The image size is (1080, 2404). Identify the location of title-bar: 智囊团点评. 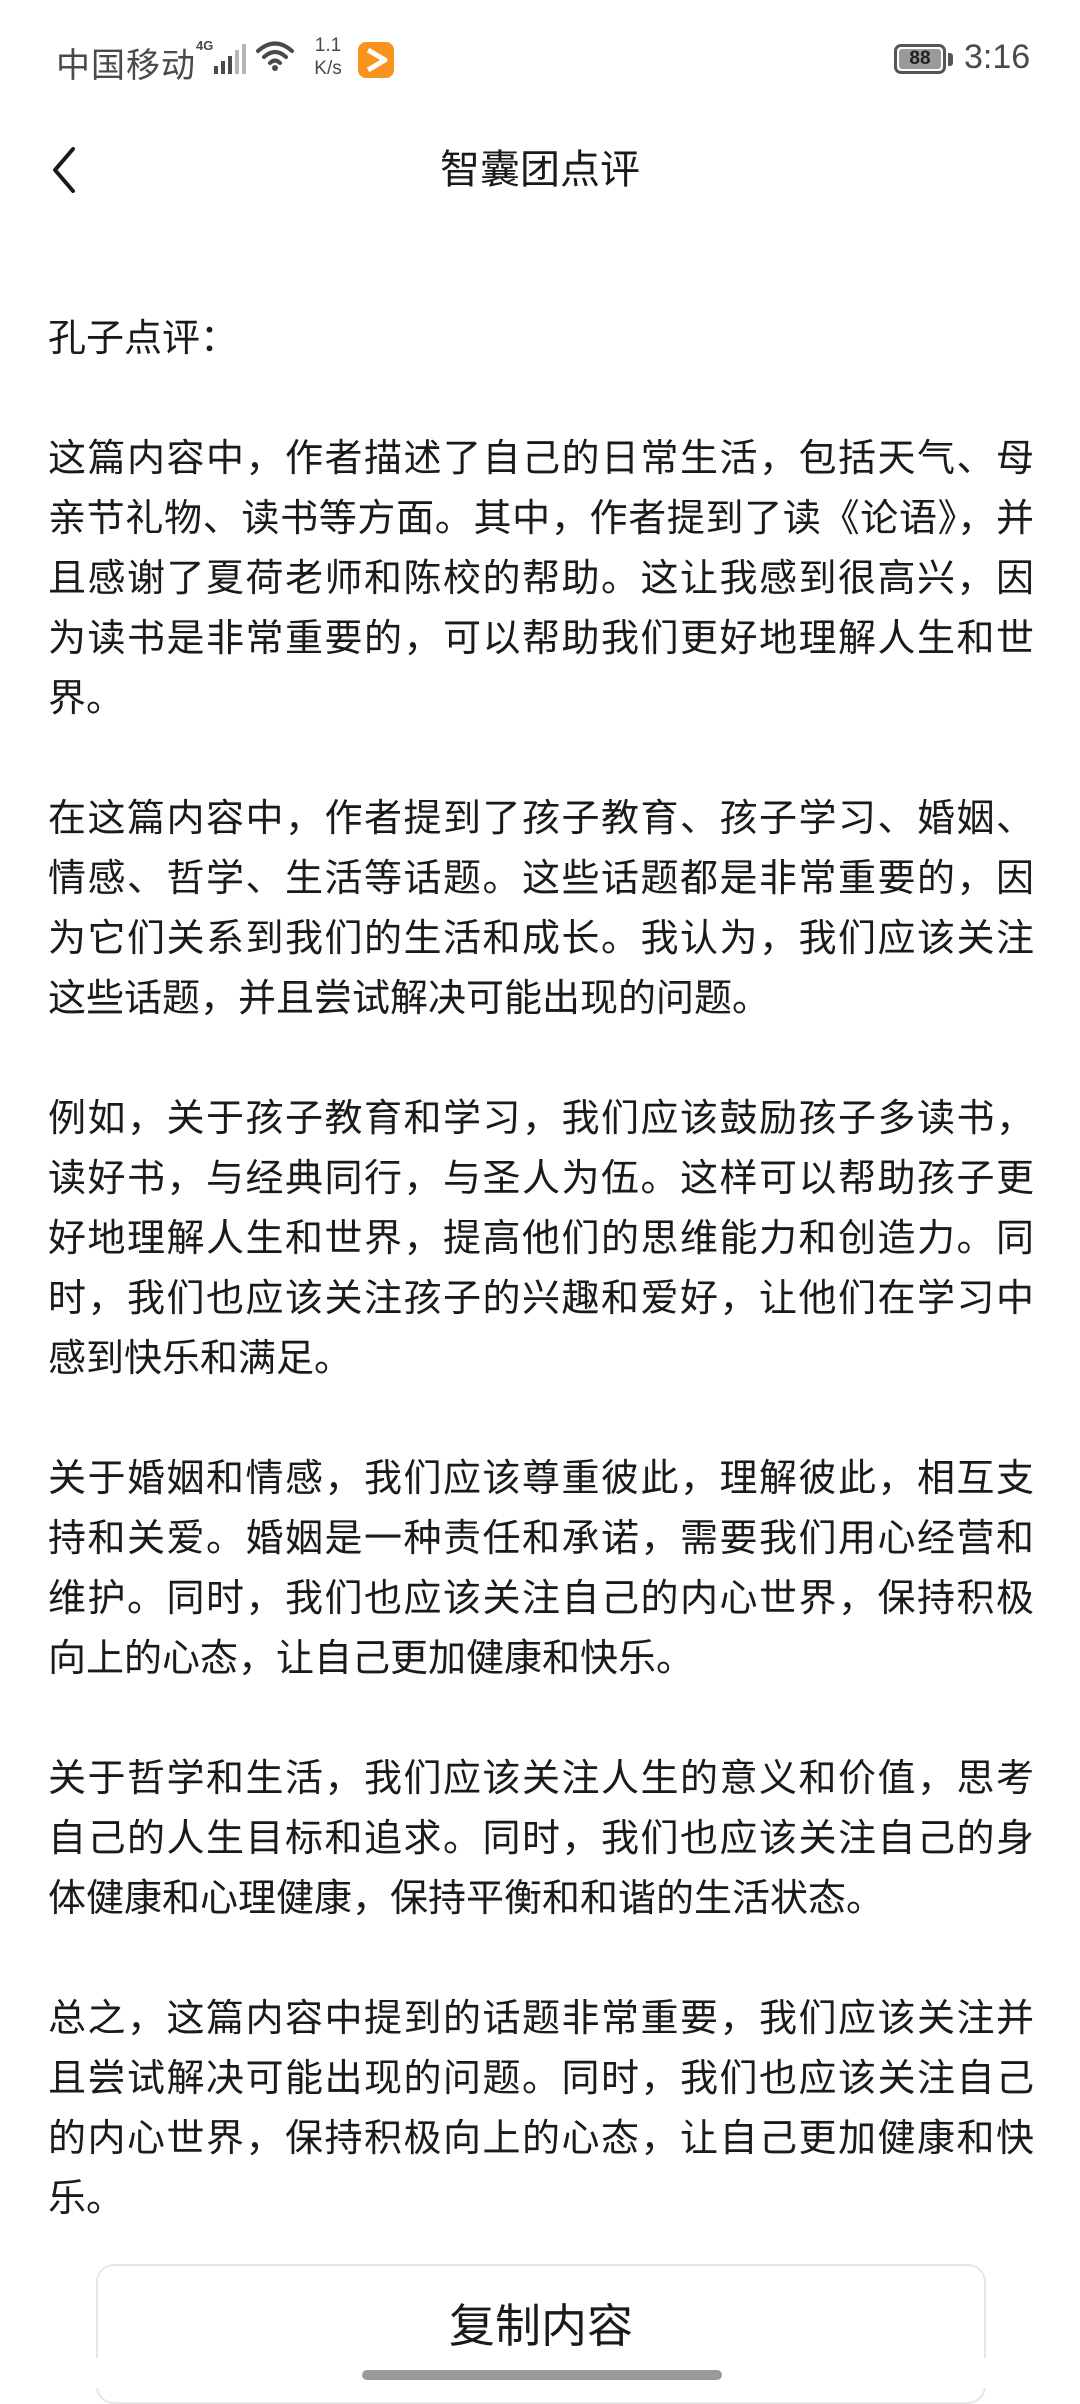
(540, 175).